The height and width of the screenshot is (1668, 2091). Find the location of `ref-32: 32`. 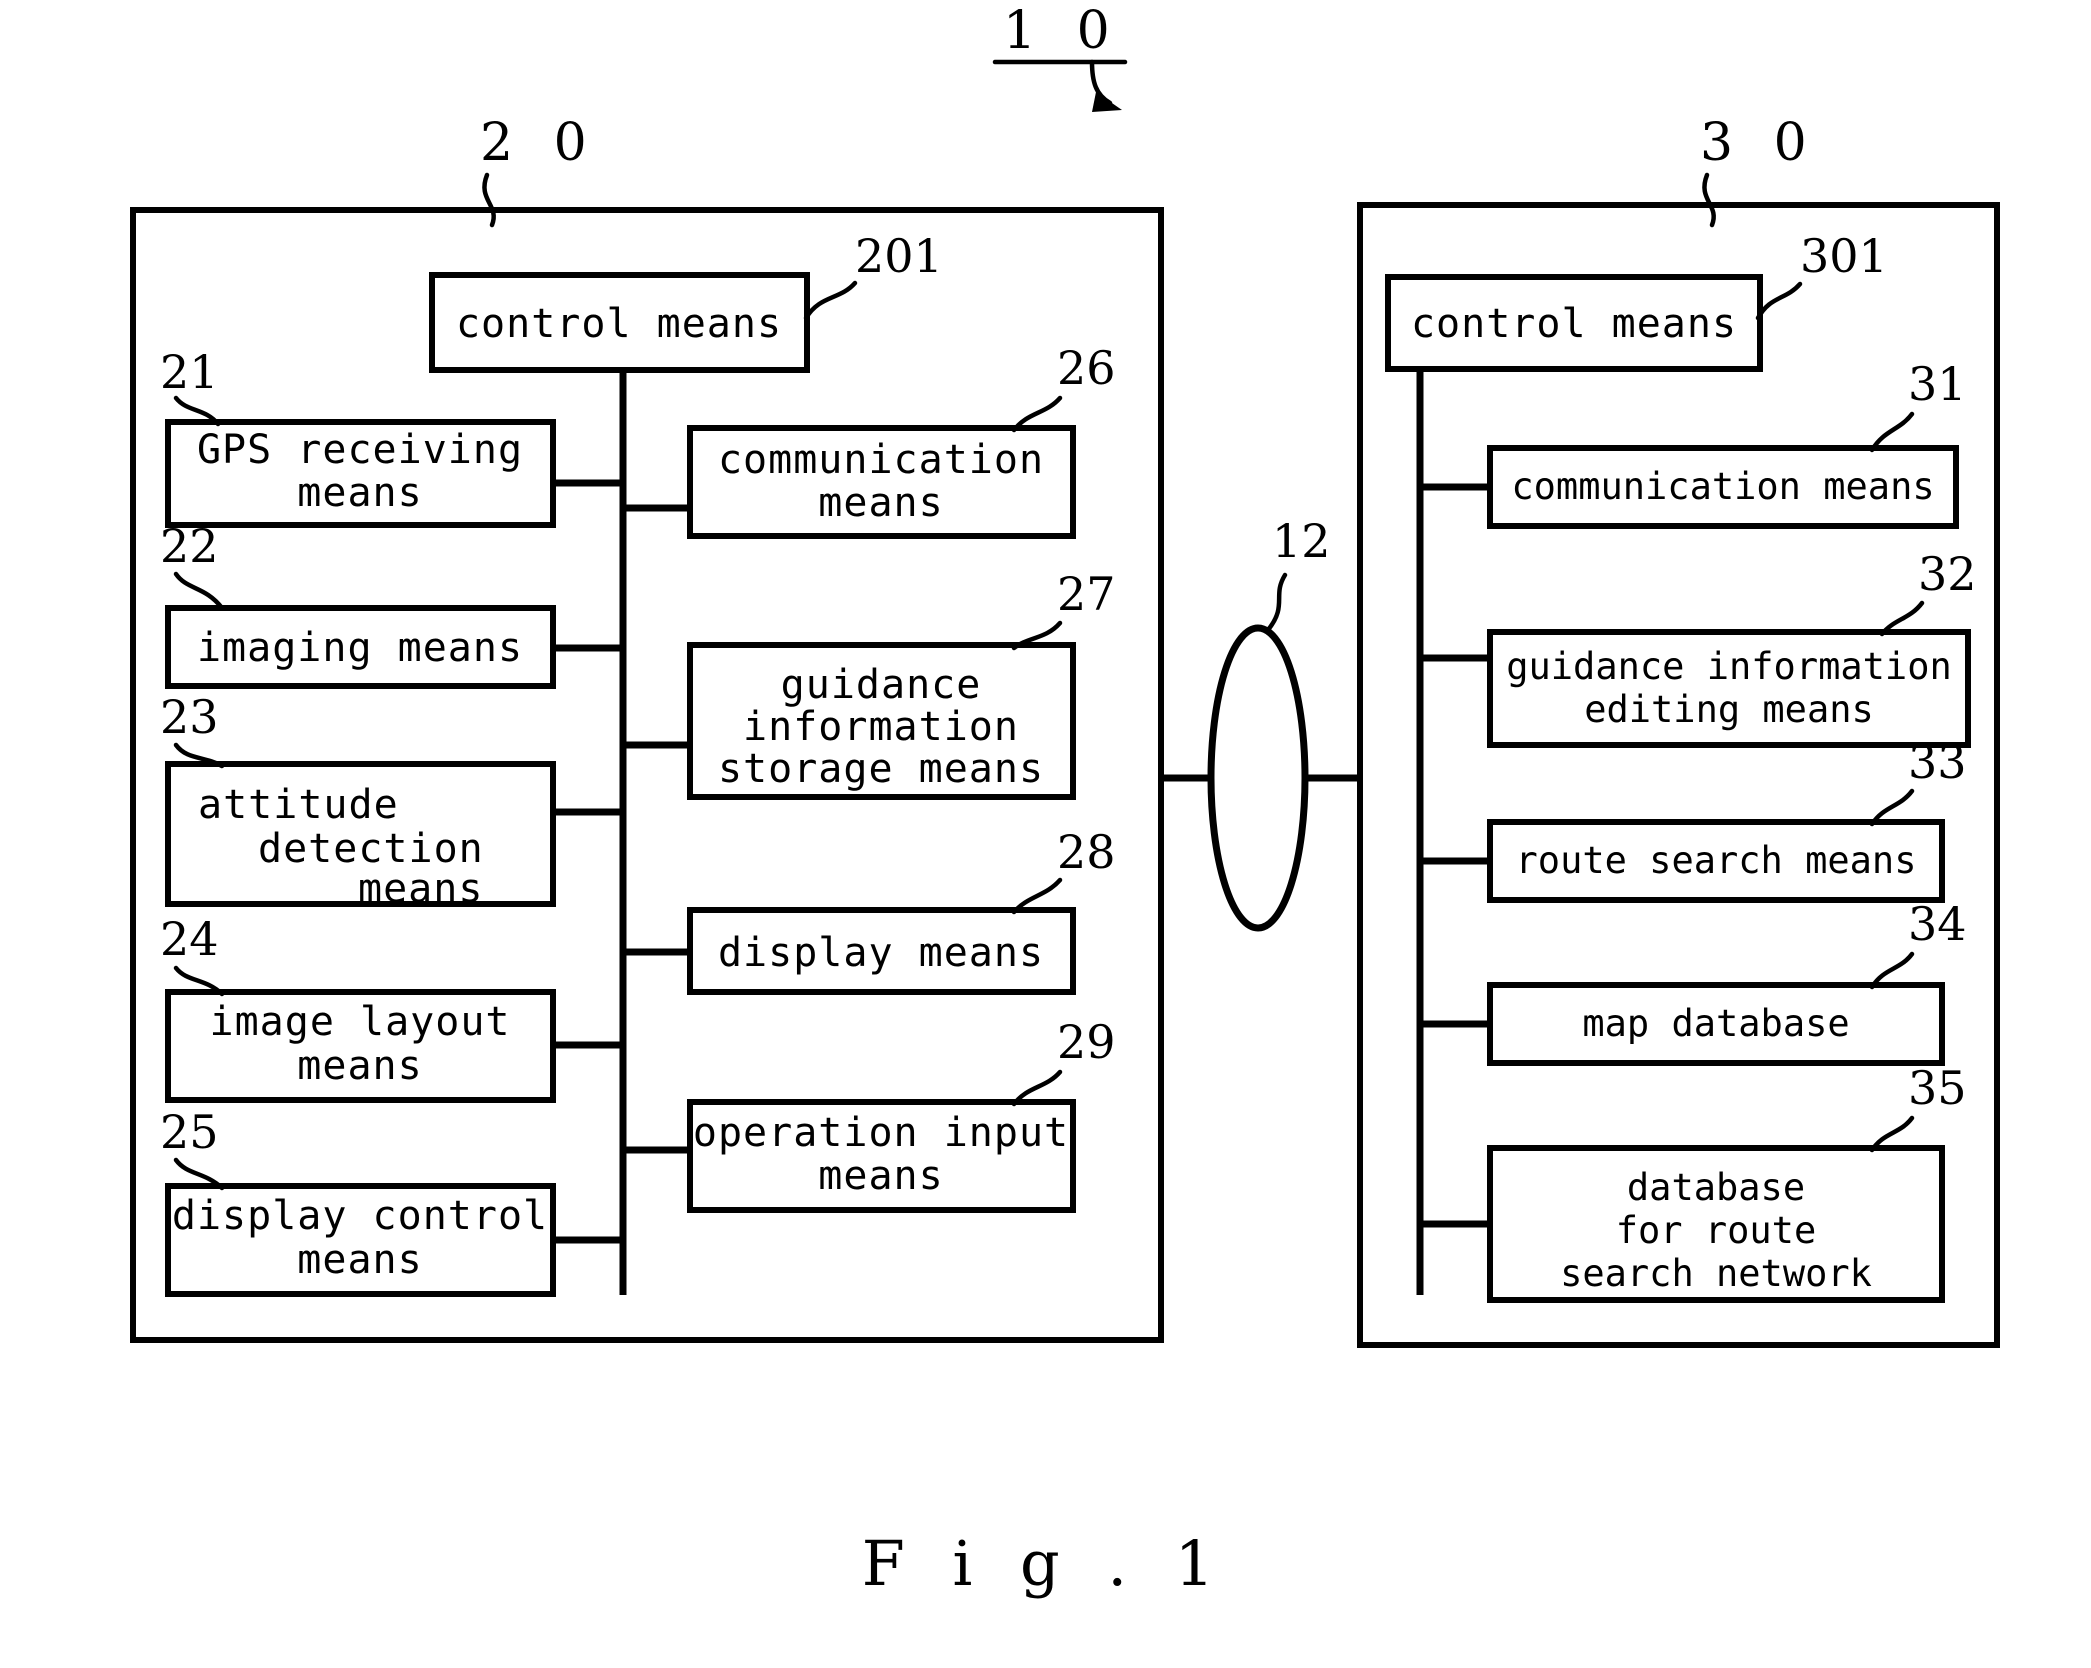

ref-32: 32 is located at coordinates (1947, 574).